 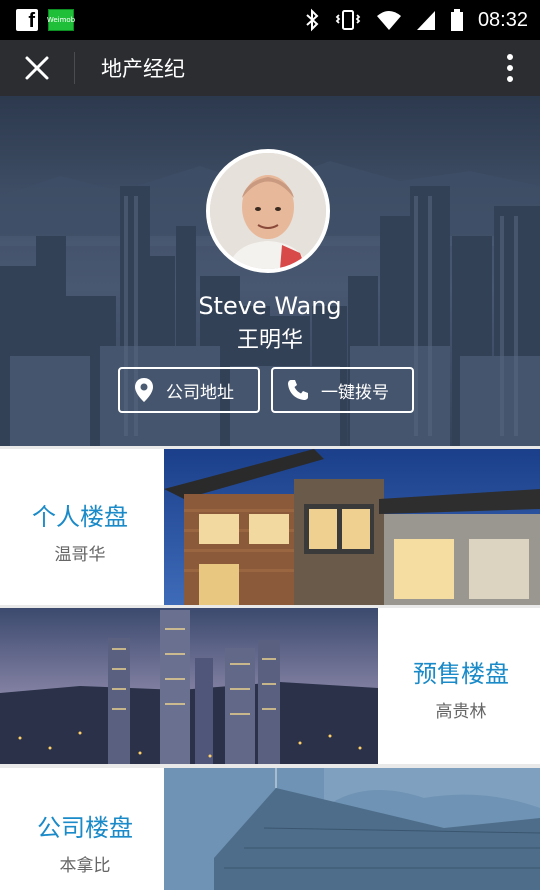 I want to click on close-button, so click(x=37, y=68).